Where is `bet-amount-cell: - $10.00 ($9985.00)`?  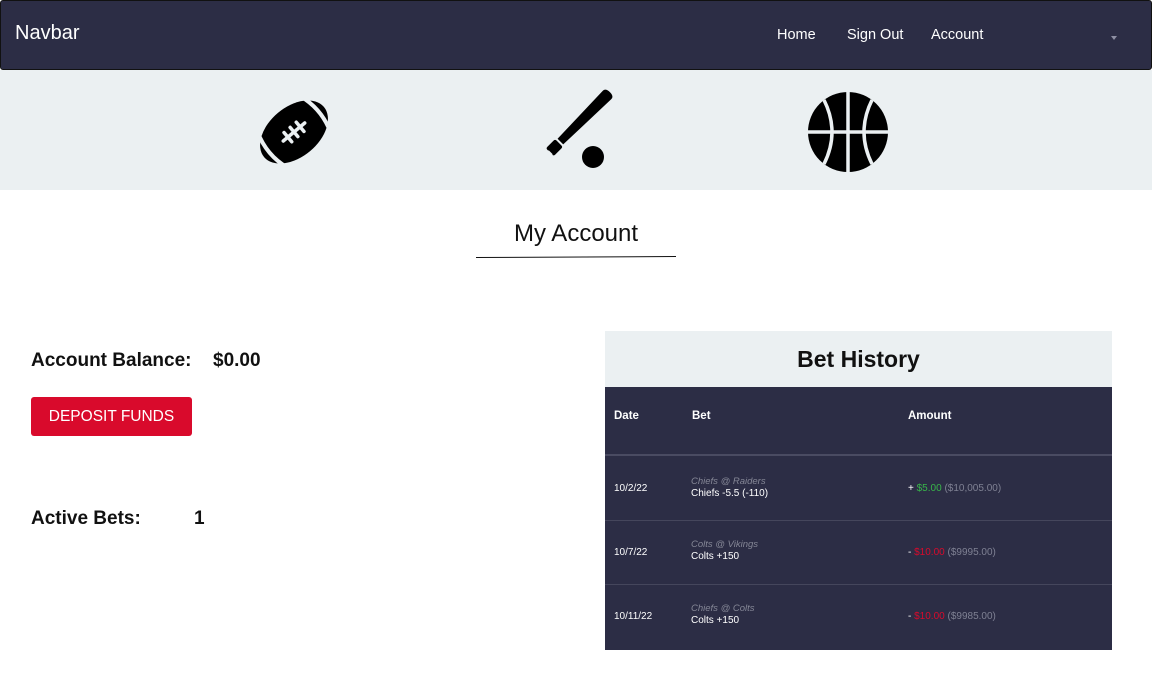 bet-amount-cell: - $10.00 ($9985.00) is located at coordinates (952, 616).